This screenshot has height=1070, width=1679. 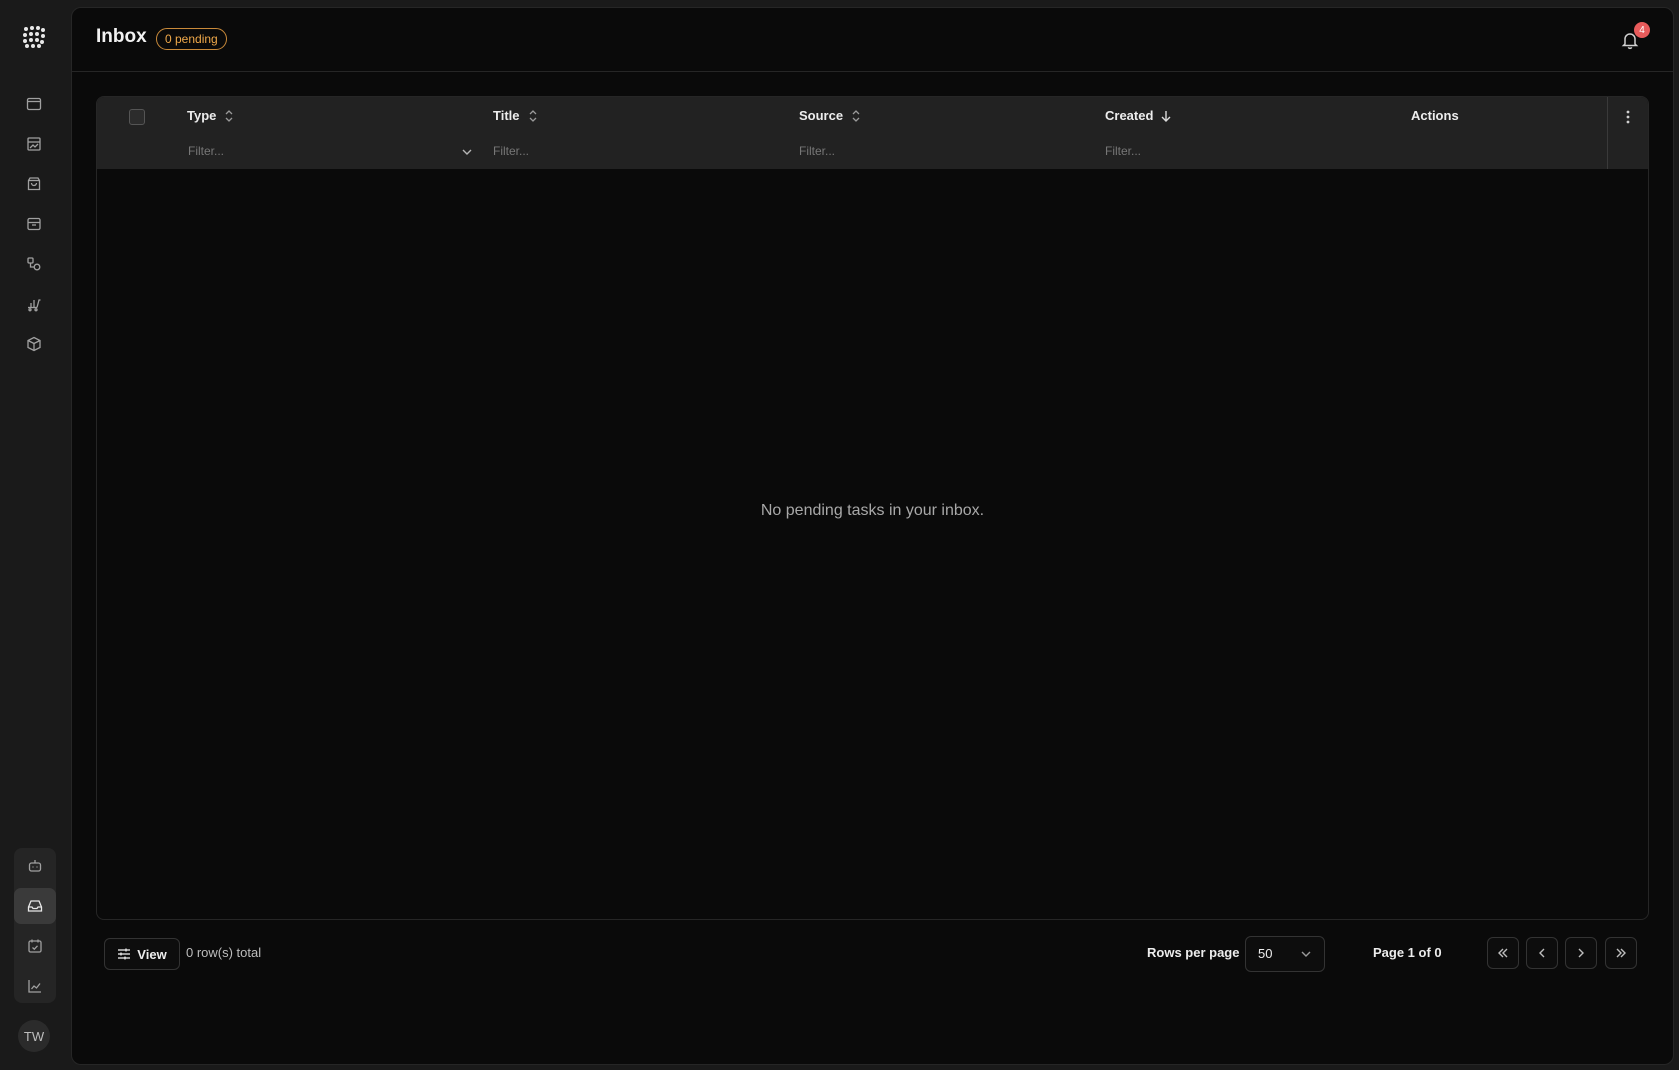 I want to click on view-button-label: View, so click(x=152, y=954).